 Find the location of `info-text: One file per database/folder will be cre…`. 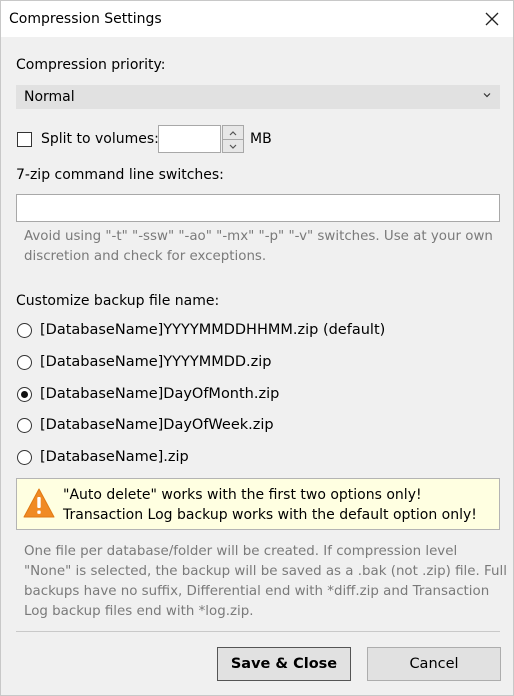

info-text: One file per database/folder will be cre… is located at coordinates (265, 582).